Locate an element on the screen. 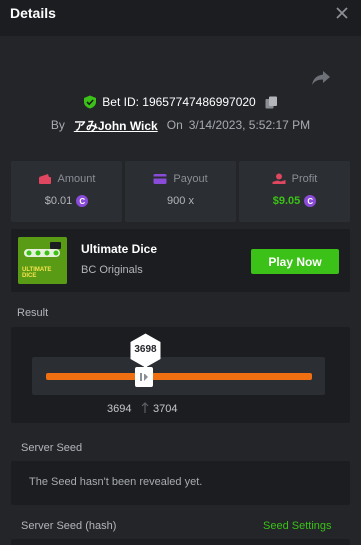 The width and height of the screenshot is (361, 545). stat-profit-label-row: Profit is located at coordinates (295, 179).